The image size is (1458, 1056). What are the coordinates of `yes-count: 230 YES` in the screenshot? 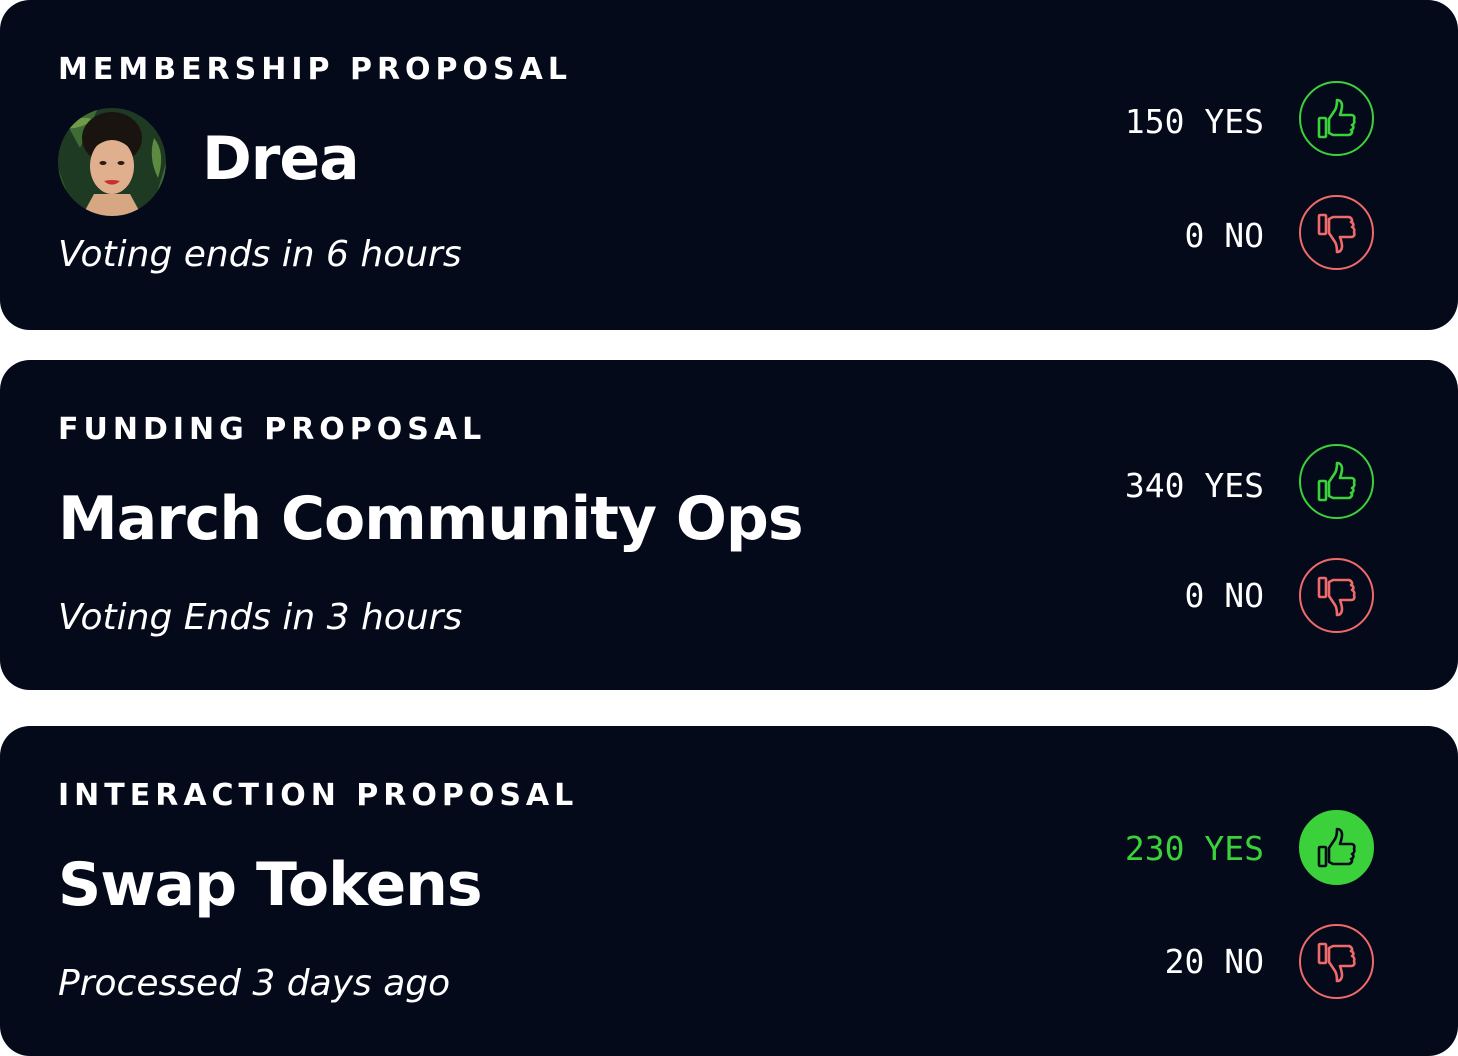 It's located at (1194, 848).